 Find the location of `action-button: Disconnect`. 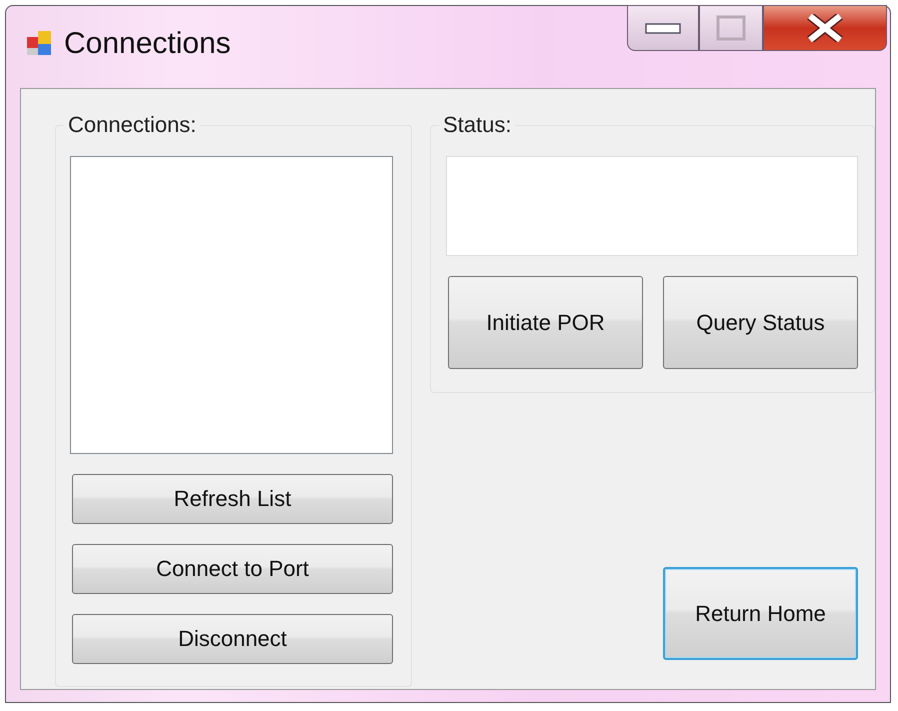

action-button: Disconnect is located at coordinates (232, 639).